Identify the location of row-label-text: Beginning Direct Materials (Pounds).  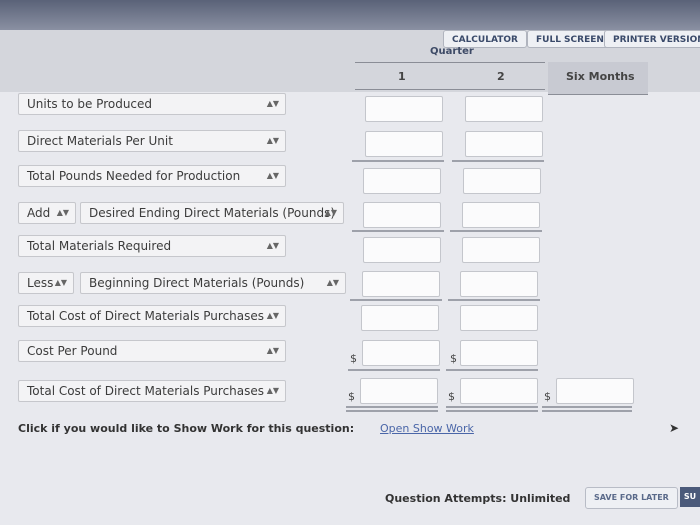
(197, 283).